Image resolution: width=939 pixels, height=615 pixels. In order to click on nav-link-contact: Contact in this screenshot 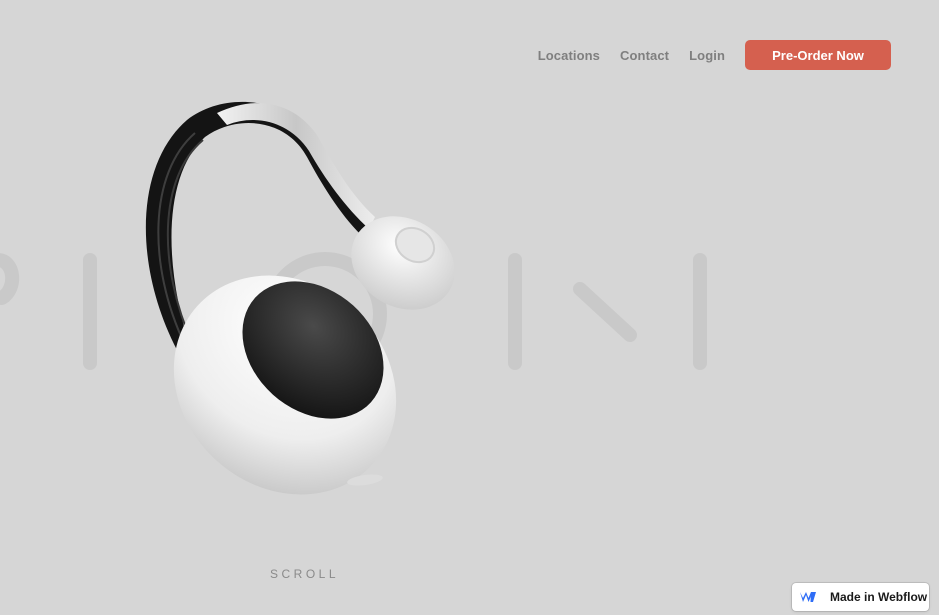, I will do `click(644, 55)`.